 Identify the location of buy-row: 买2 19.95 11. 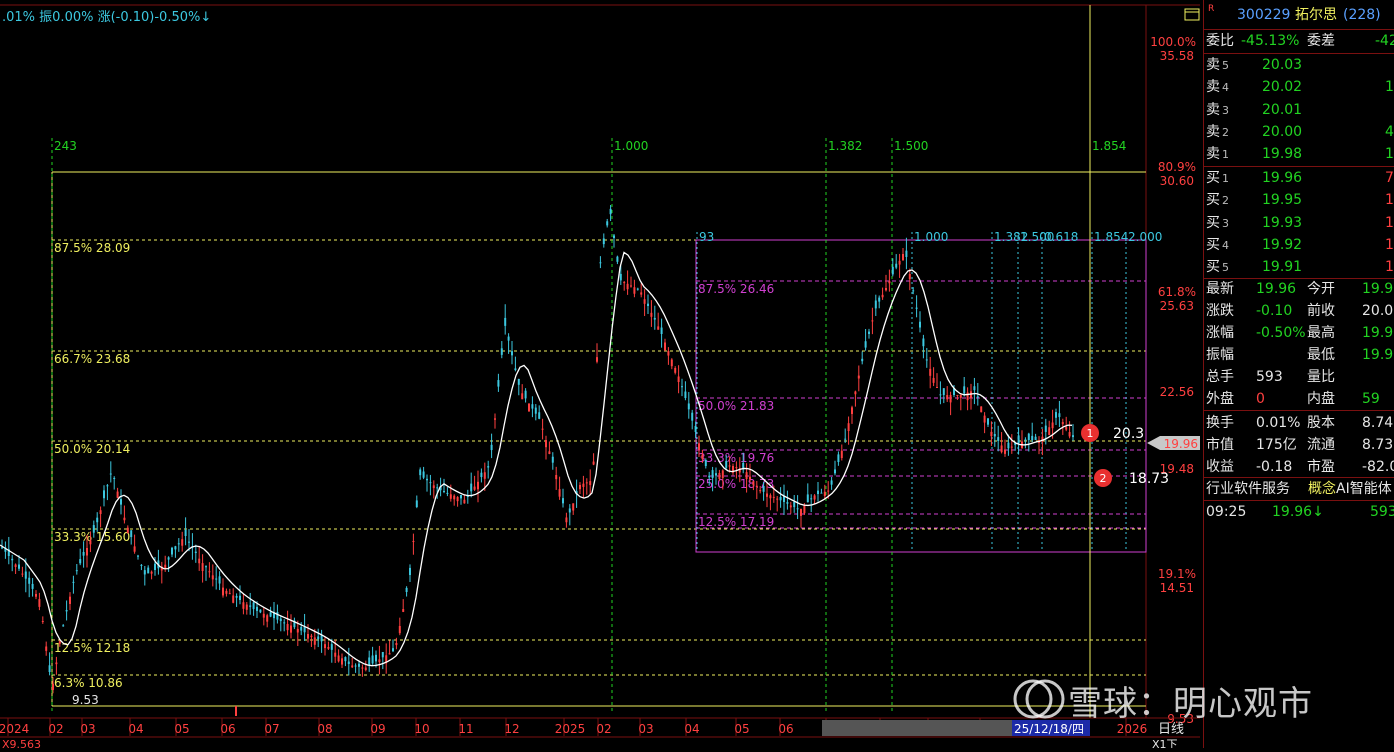
(1299, 200).